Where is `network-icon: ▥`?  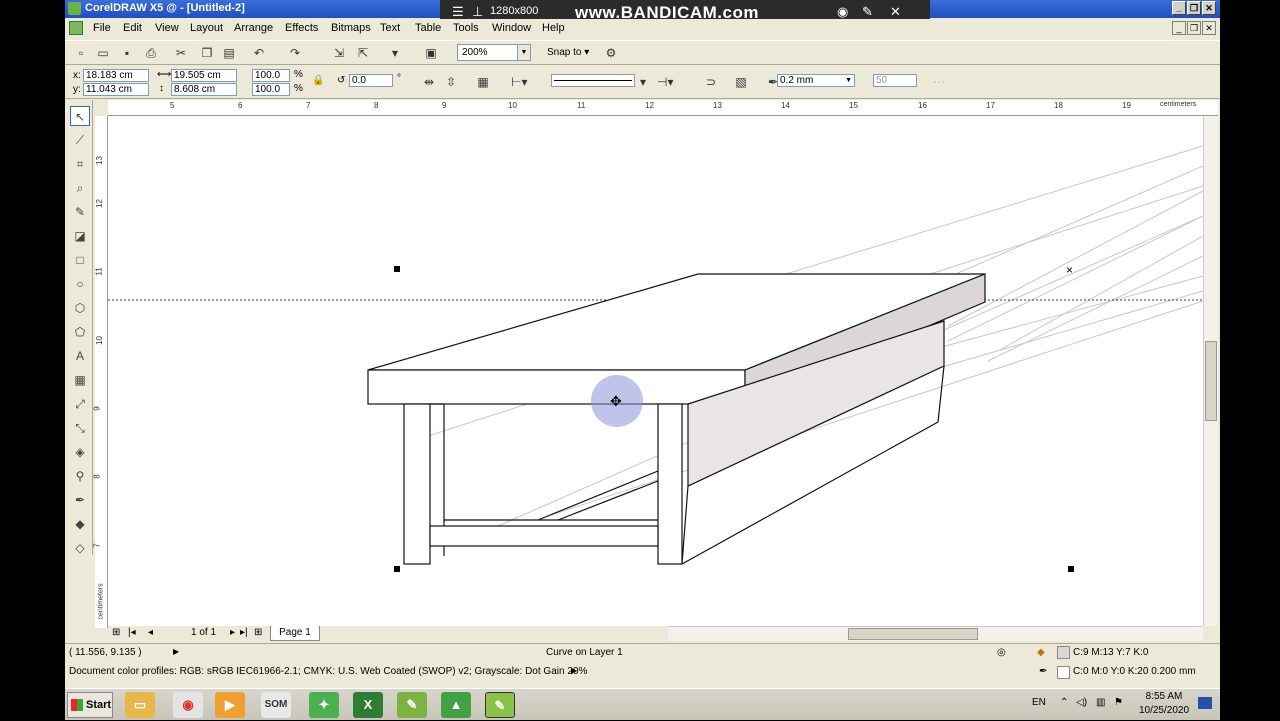
network-icon: ▥ is located at coordinates (1100, 702).